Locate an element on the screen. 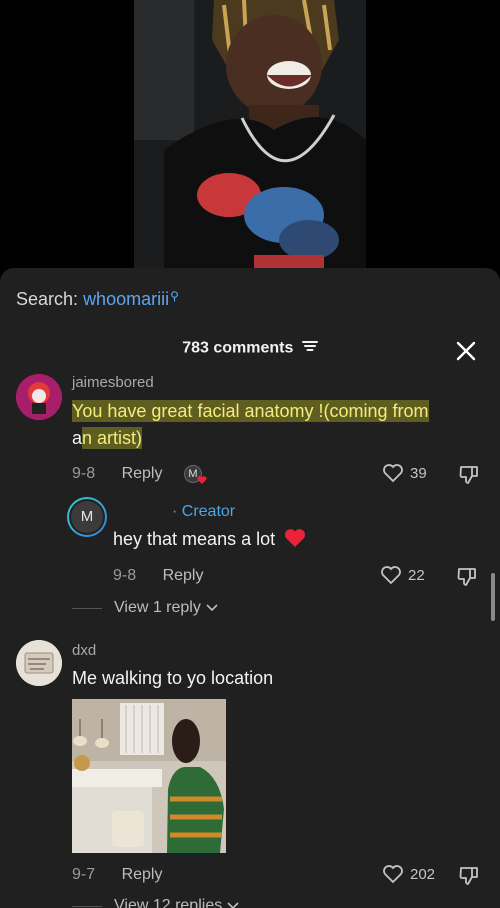 This screenshot has width=500, height=908. search-icon: ⚲ is located at coordinates (174, 296).